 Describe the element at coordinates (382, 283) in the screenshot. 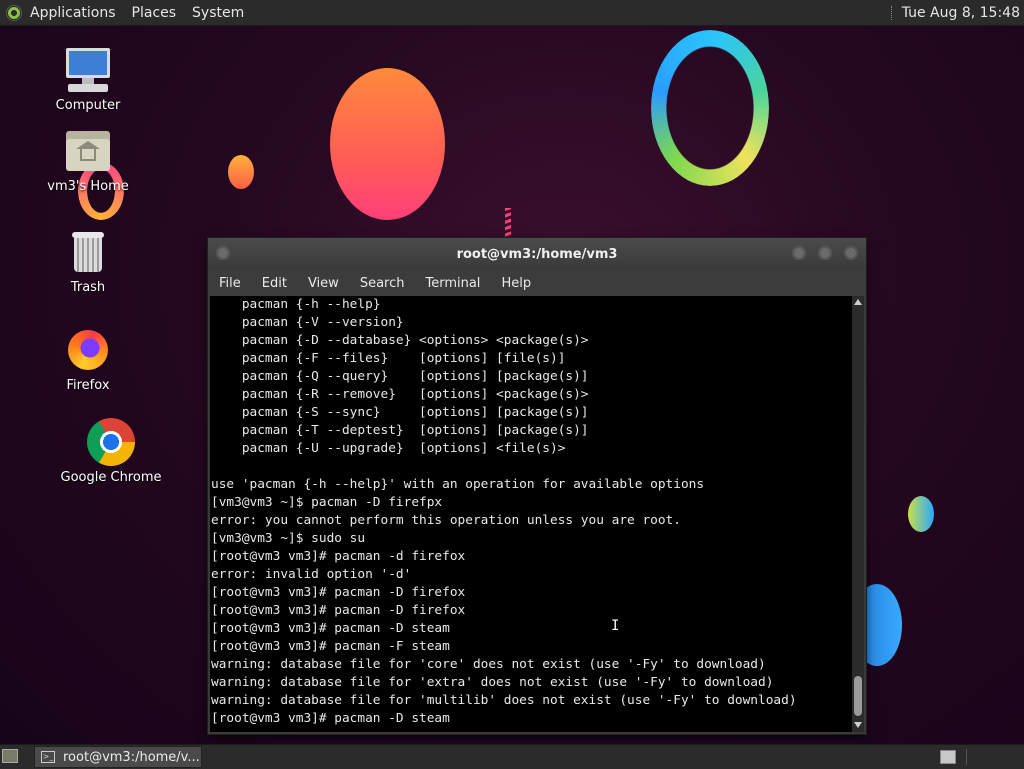

I see `menu-search: Search` at that location.